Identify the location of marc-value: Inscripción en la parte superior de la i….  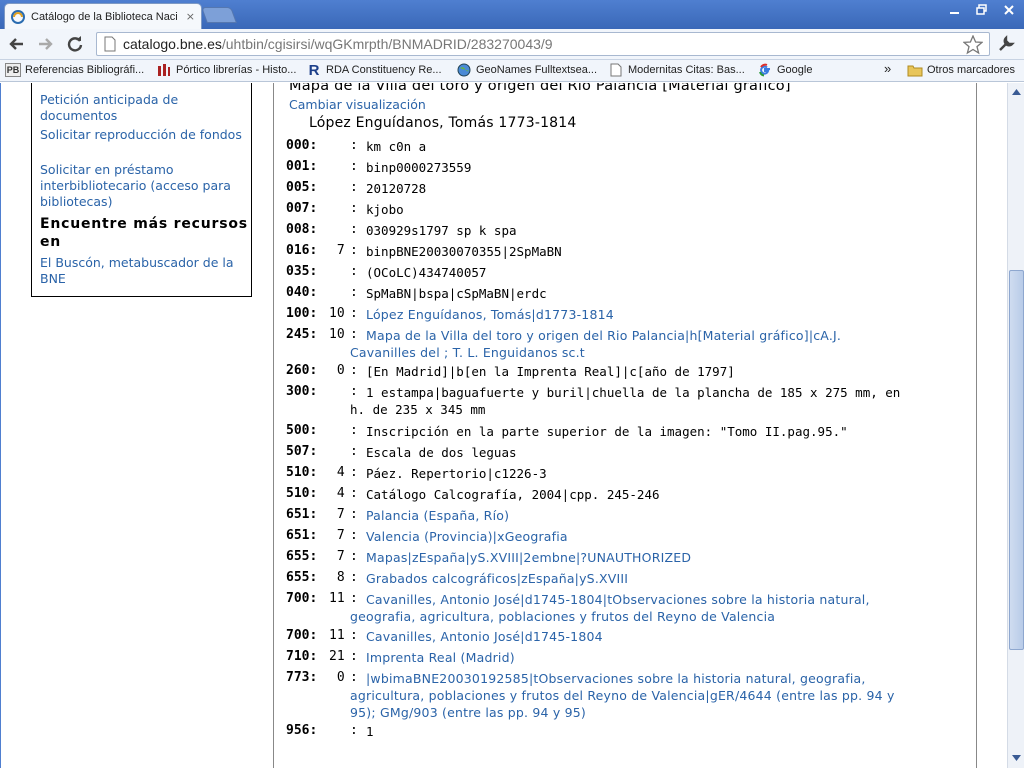
(607, 431).